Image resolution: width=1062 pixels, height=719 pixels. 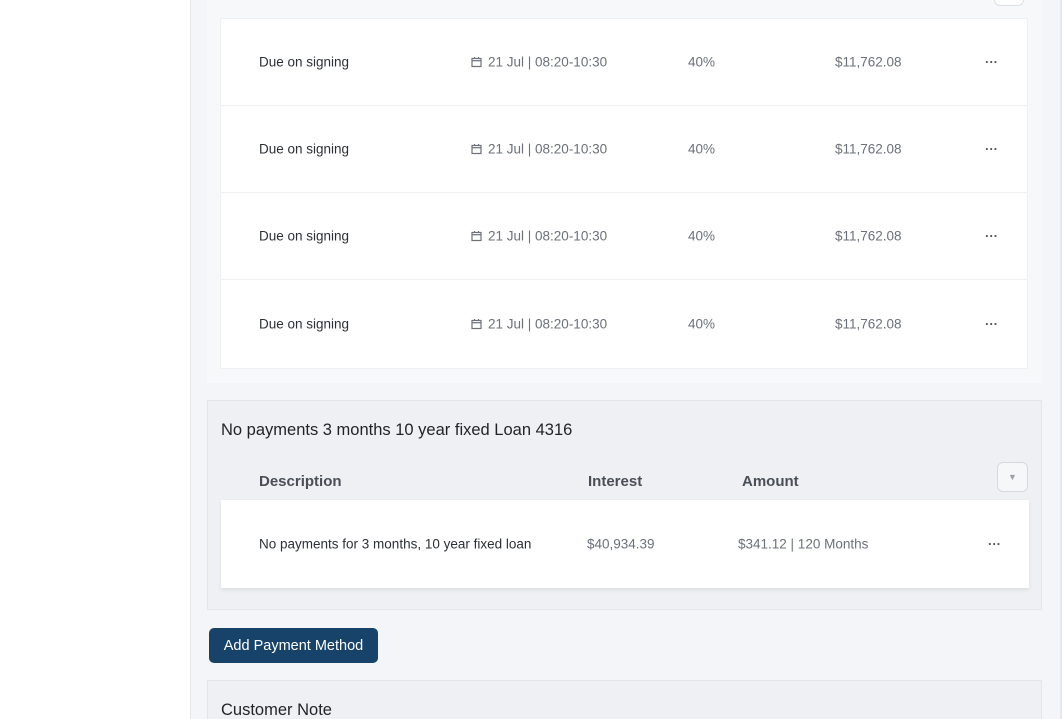 I want to click on loan-row-amount: $341.12 | 120 Months, so click(x=803, y=544).